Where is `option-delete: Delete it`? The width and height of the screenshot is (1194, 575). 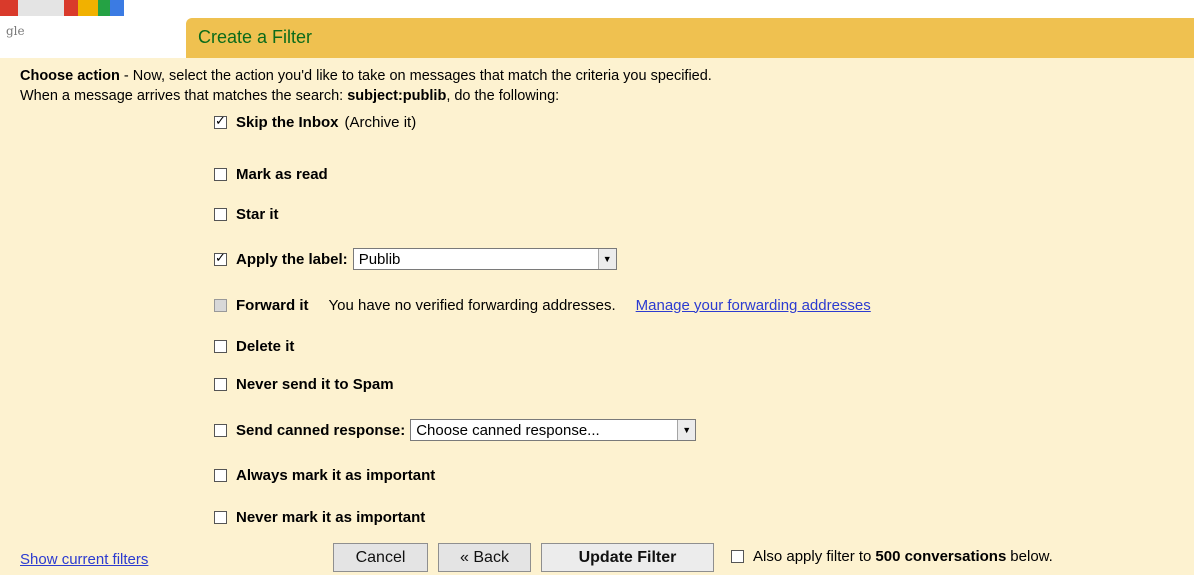
option-delete: Delete it is located at coordinates (254, 346).